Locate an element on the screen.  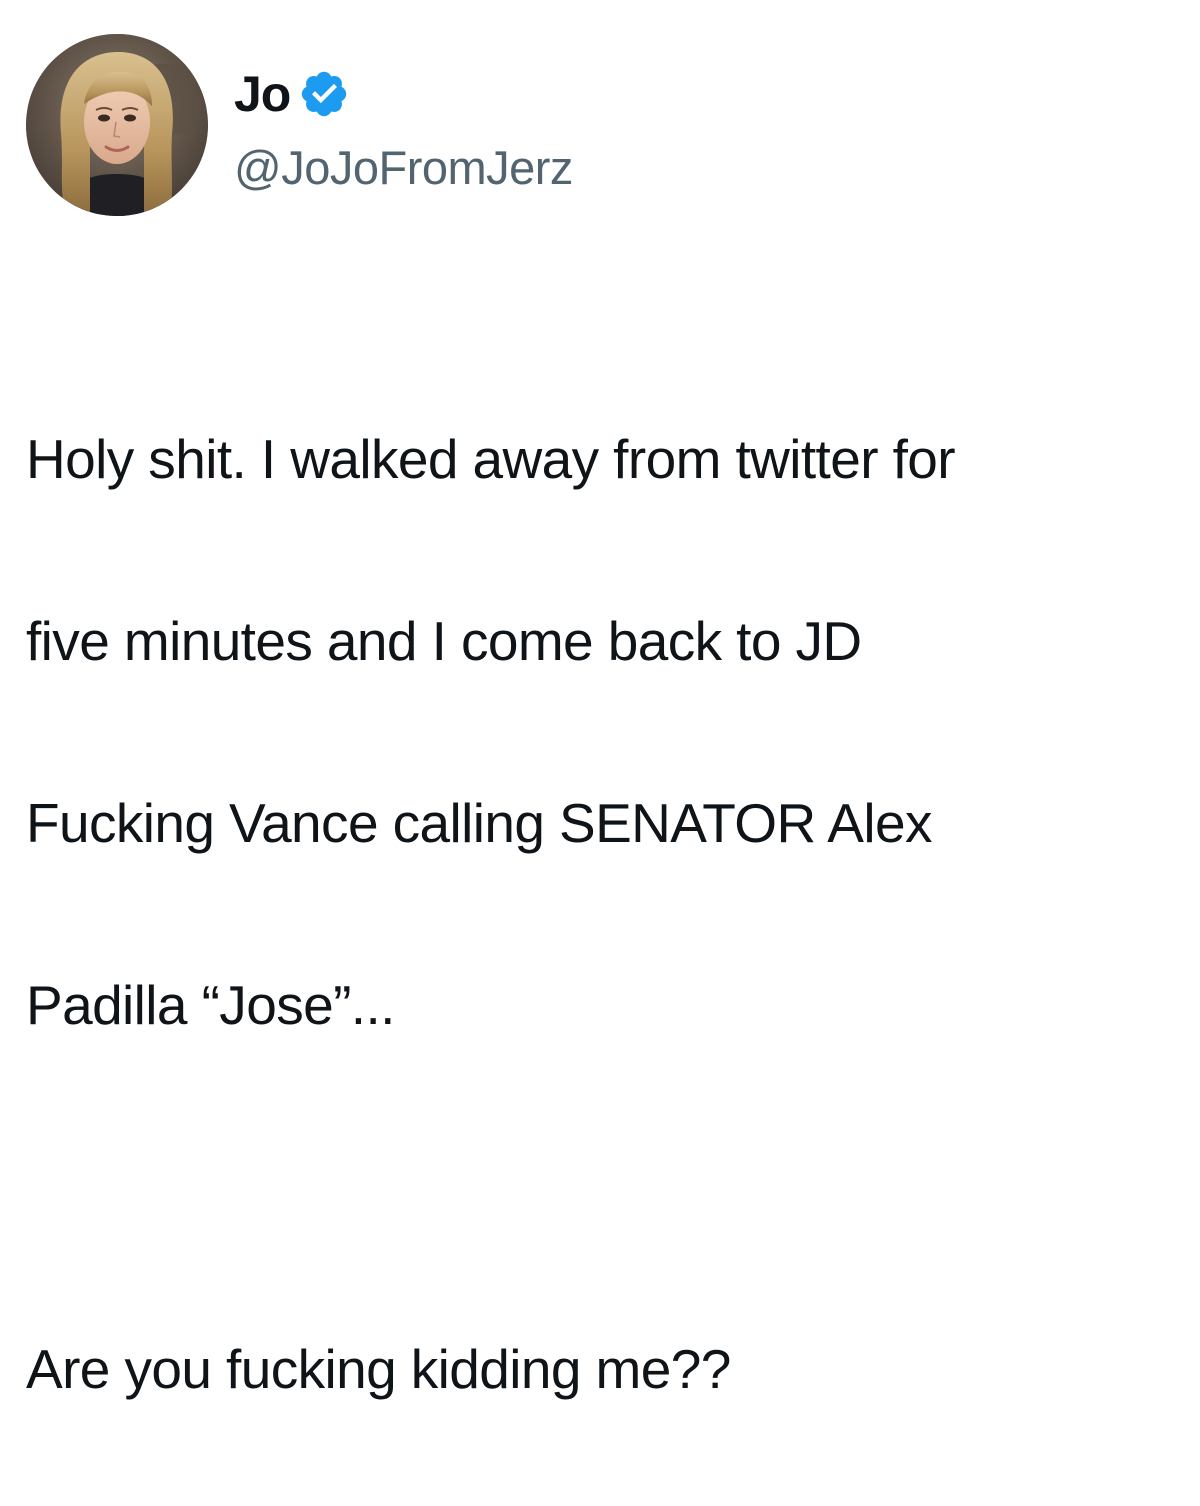
verified-check-icon is located at coordinates (324, 94).